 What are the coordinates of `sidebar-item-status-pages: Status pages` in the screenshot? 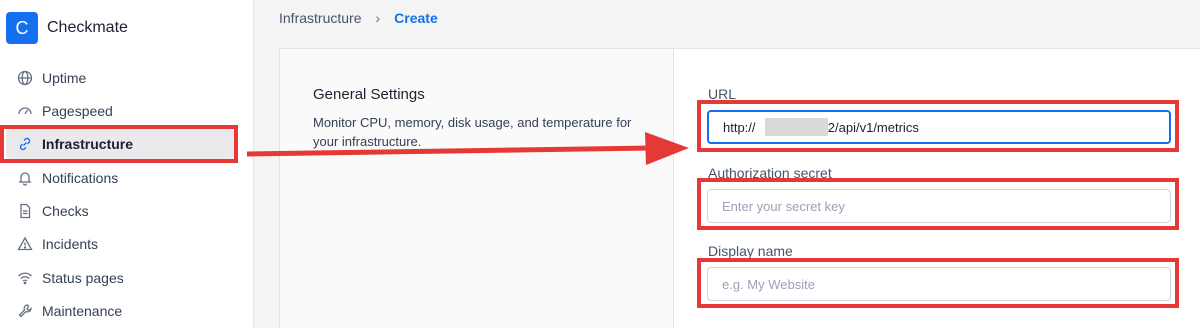 It's located at (120, 277).